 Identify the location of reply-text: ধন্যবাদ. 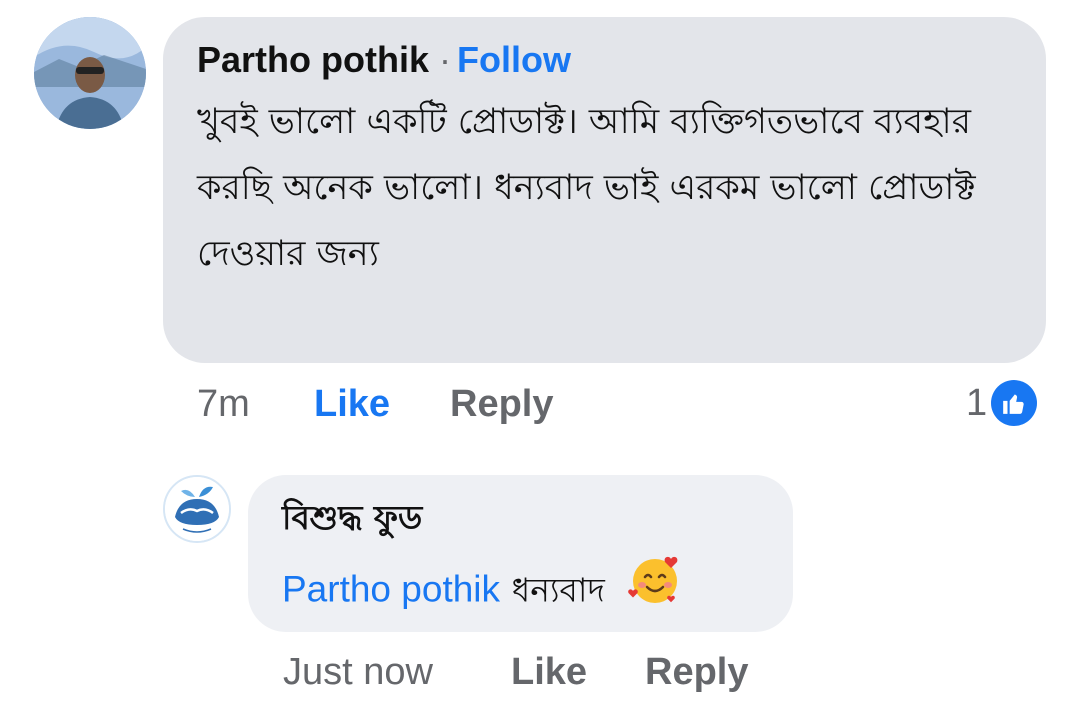
(558, 590).